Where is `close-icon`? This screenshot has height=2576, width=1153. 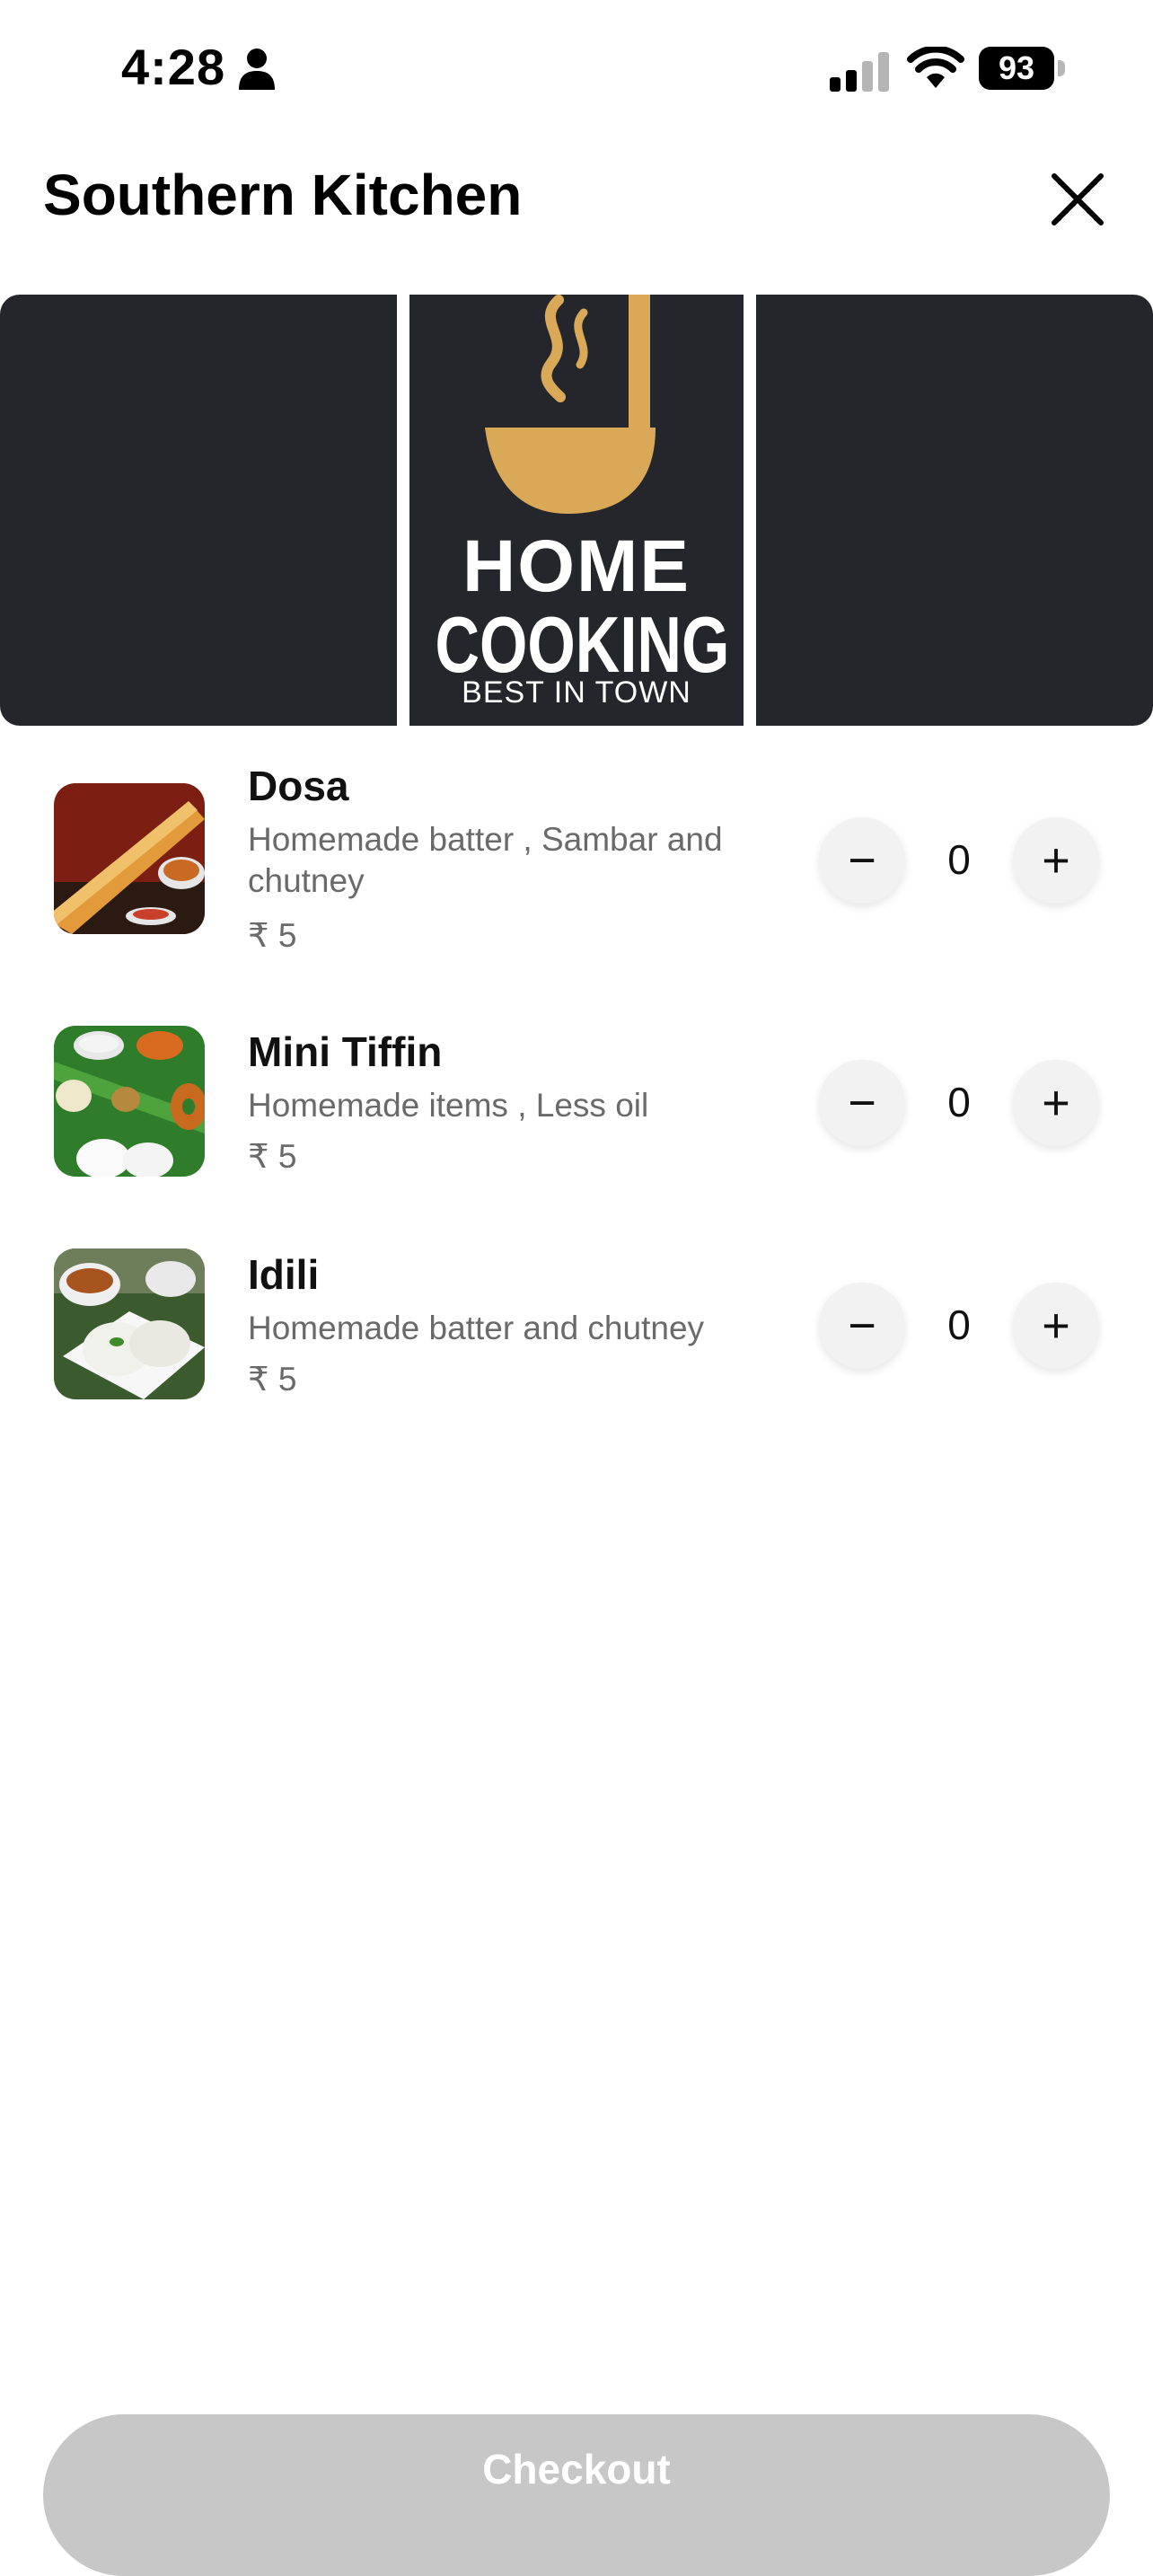
close-icon is located at coordinates (1078, 199).